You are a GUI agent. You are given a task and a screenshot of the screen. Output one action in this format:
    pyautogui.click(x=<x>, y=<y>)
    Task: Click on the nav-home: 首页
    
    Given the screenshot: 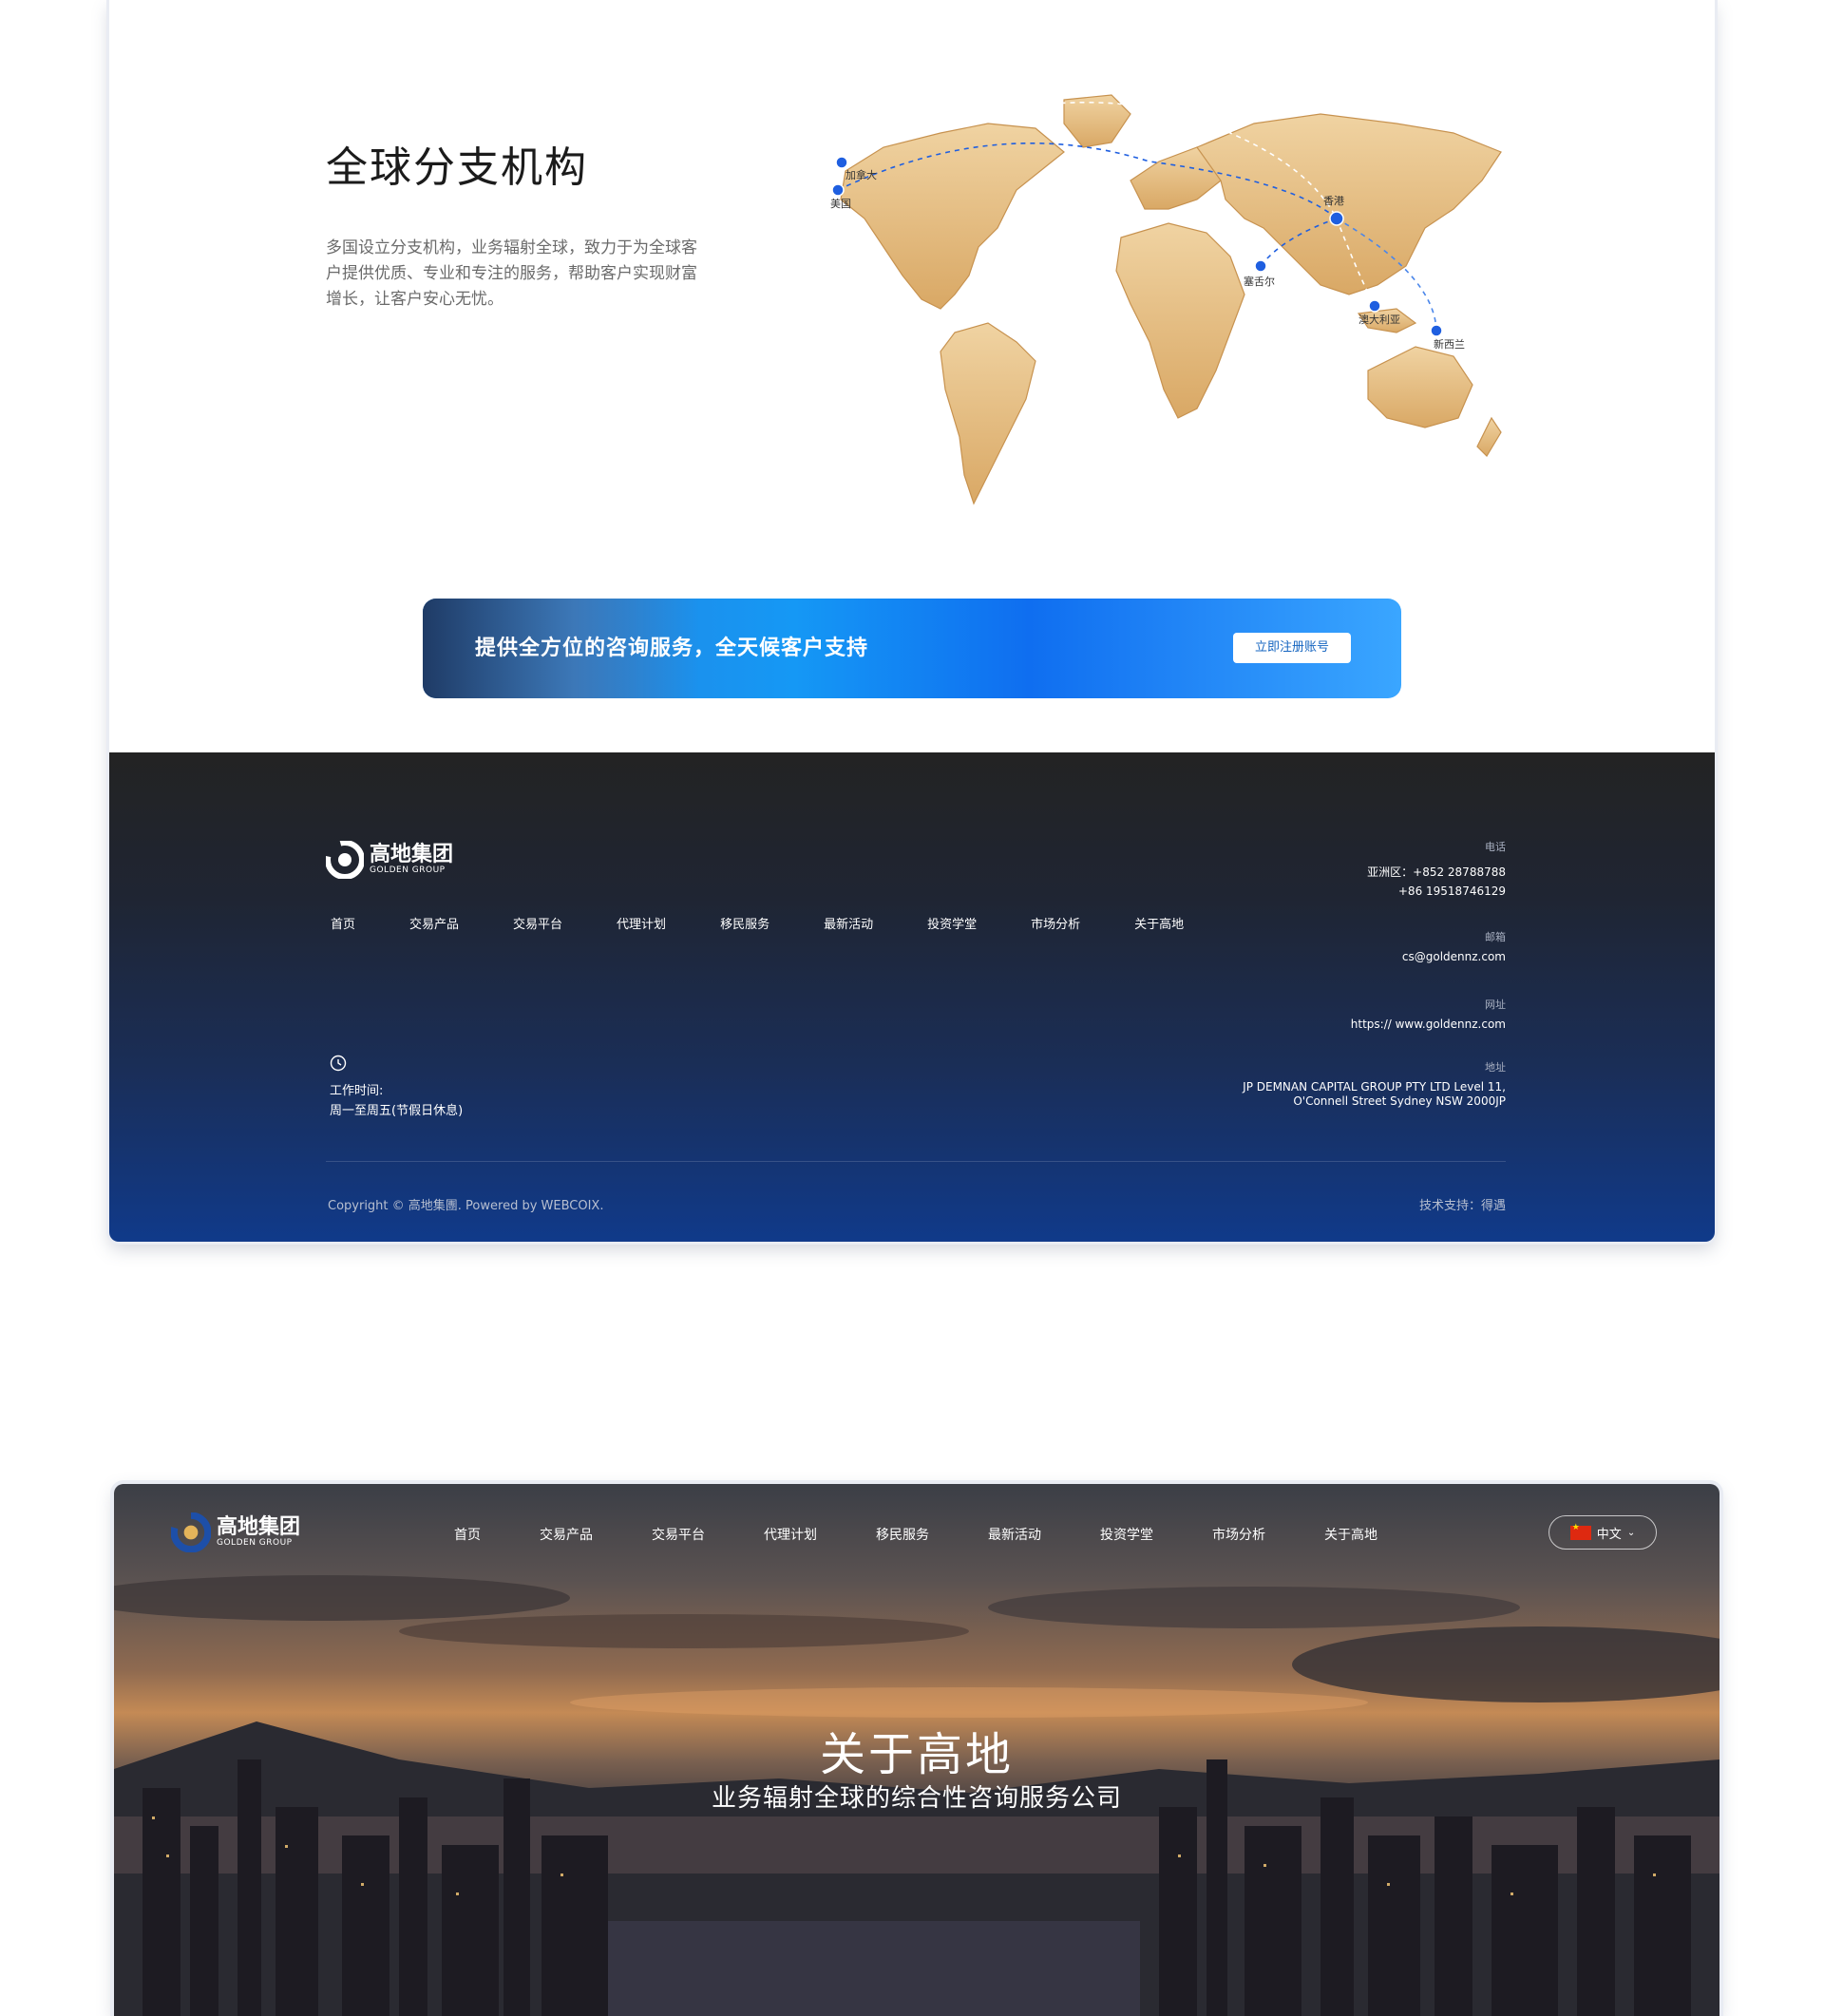 What is the action you would take?
    pyautogui.click(x=467, y=1534)
    